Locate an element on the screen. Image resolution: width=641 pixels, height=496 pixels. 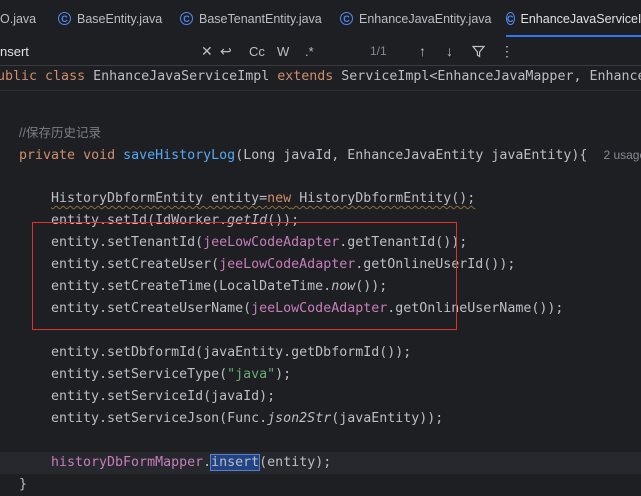
code-text: ); is located at coordinates (283, 374).